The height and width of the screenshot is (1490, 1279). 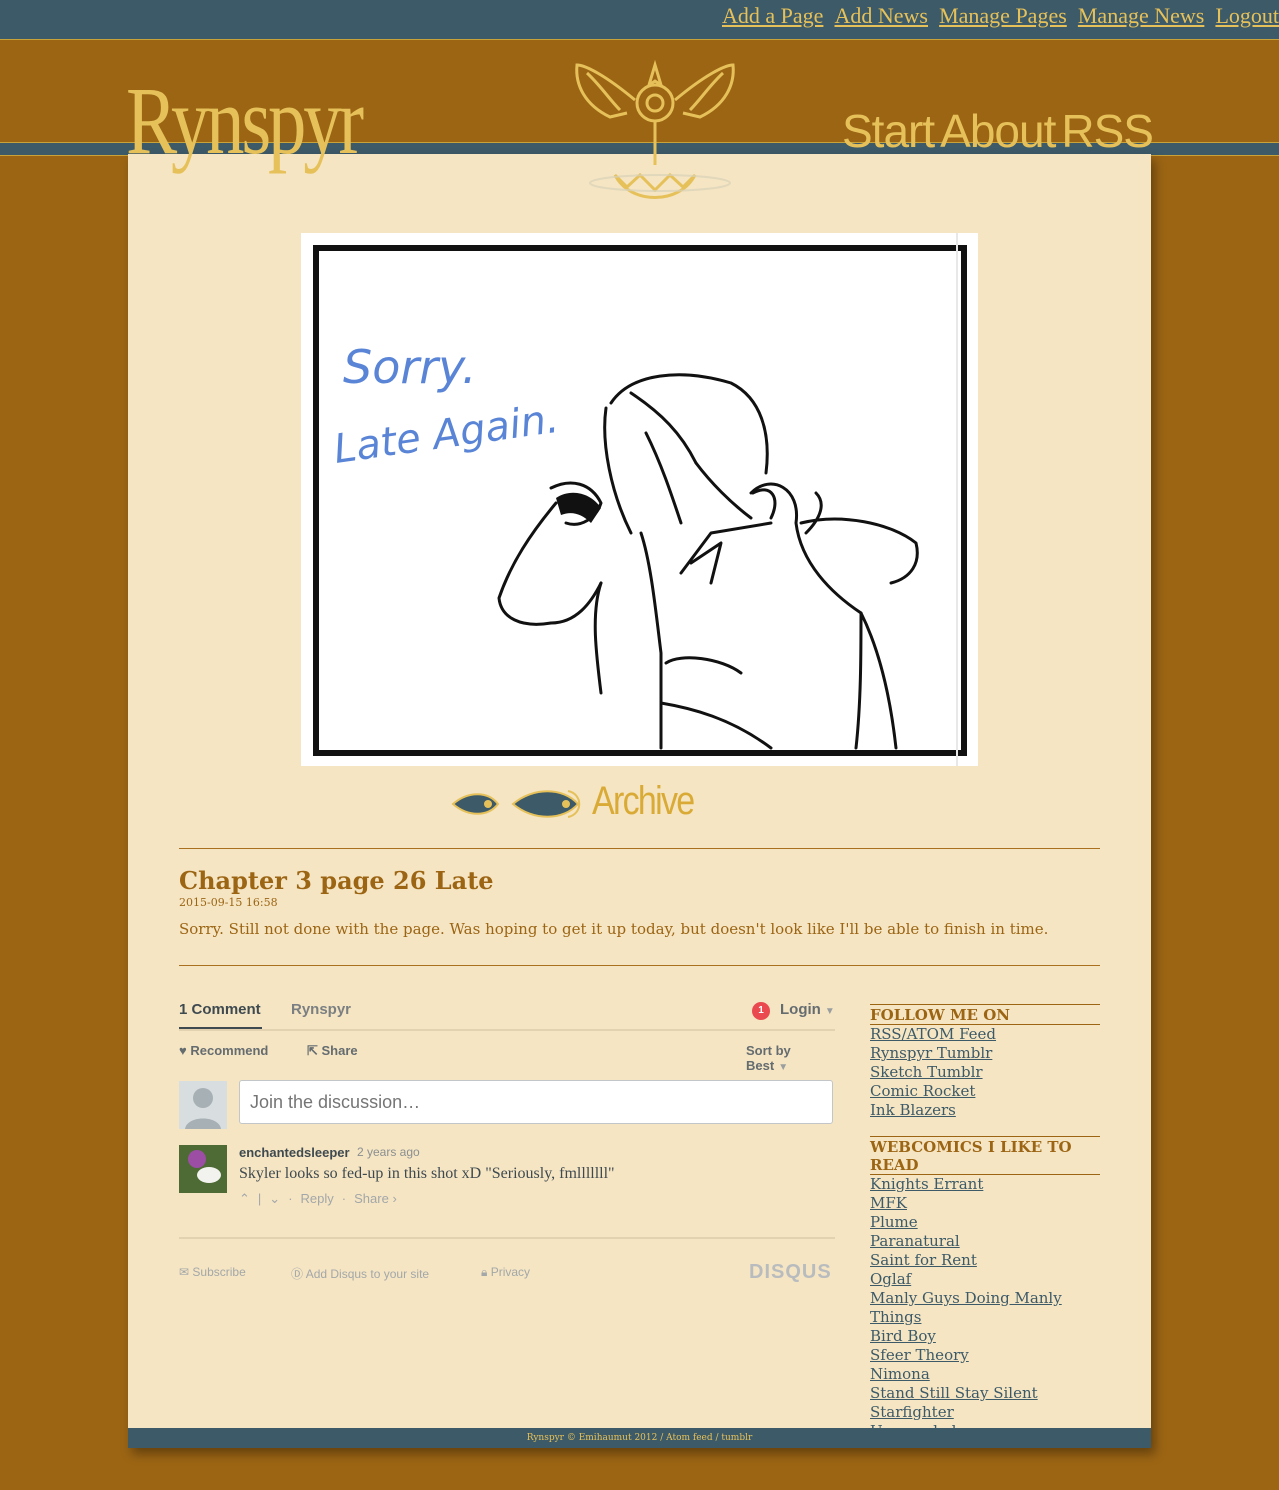 What do you see at coordinates (274, 1198) in the screenshot?
I see `downvote-icon: ⌄` at bounding box center [274, 1198].